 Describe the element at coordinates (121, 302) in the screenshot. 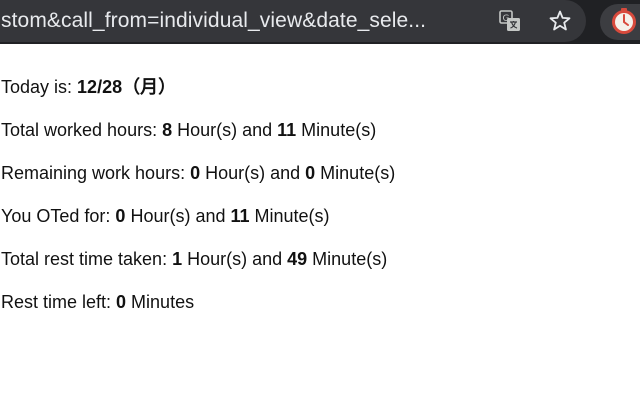

I see `rest-left-value: 0` at that location.